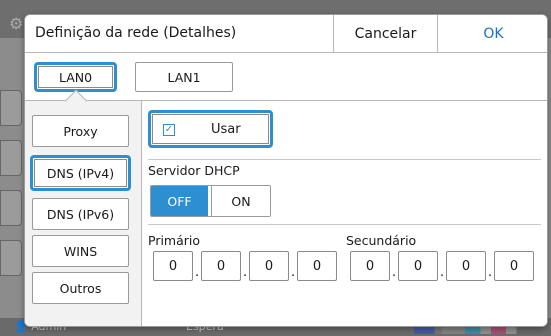 The image size is (551, 336). Describe the element at coordinates (184, 77) in the screenshot. I see `tab-lan1: LAN1` at that location.